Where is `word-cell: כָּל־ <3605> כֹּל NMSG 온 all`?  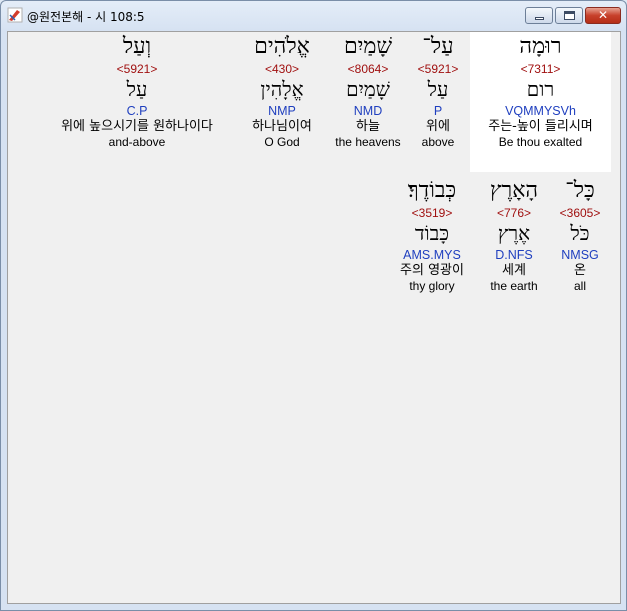
word-cell: כָּל־ <3605> כֹּל NMSG 온 all is located at coordinates (580, 240).